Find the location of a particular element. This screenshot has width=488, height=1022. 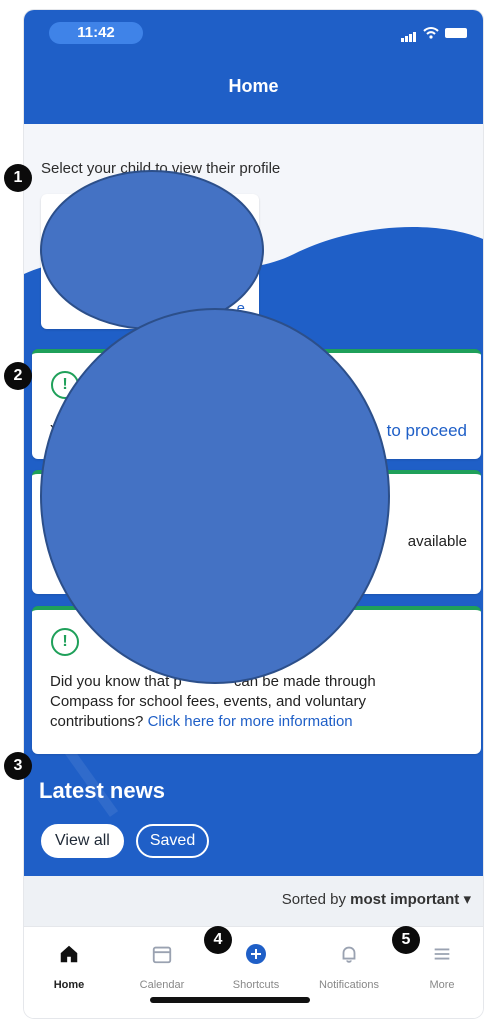

marker-5: 5 is located at coordinates (406, 940).